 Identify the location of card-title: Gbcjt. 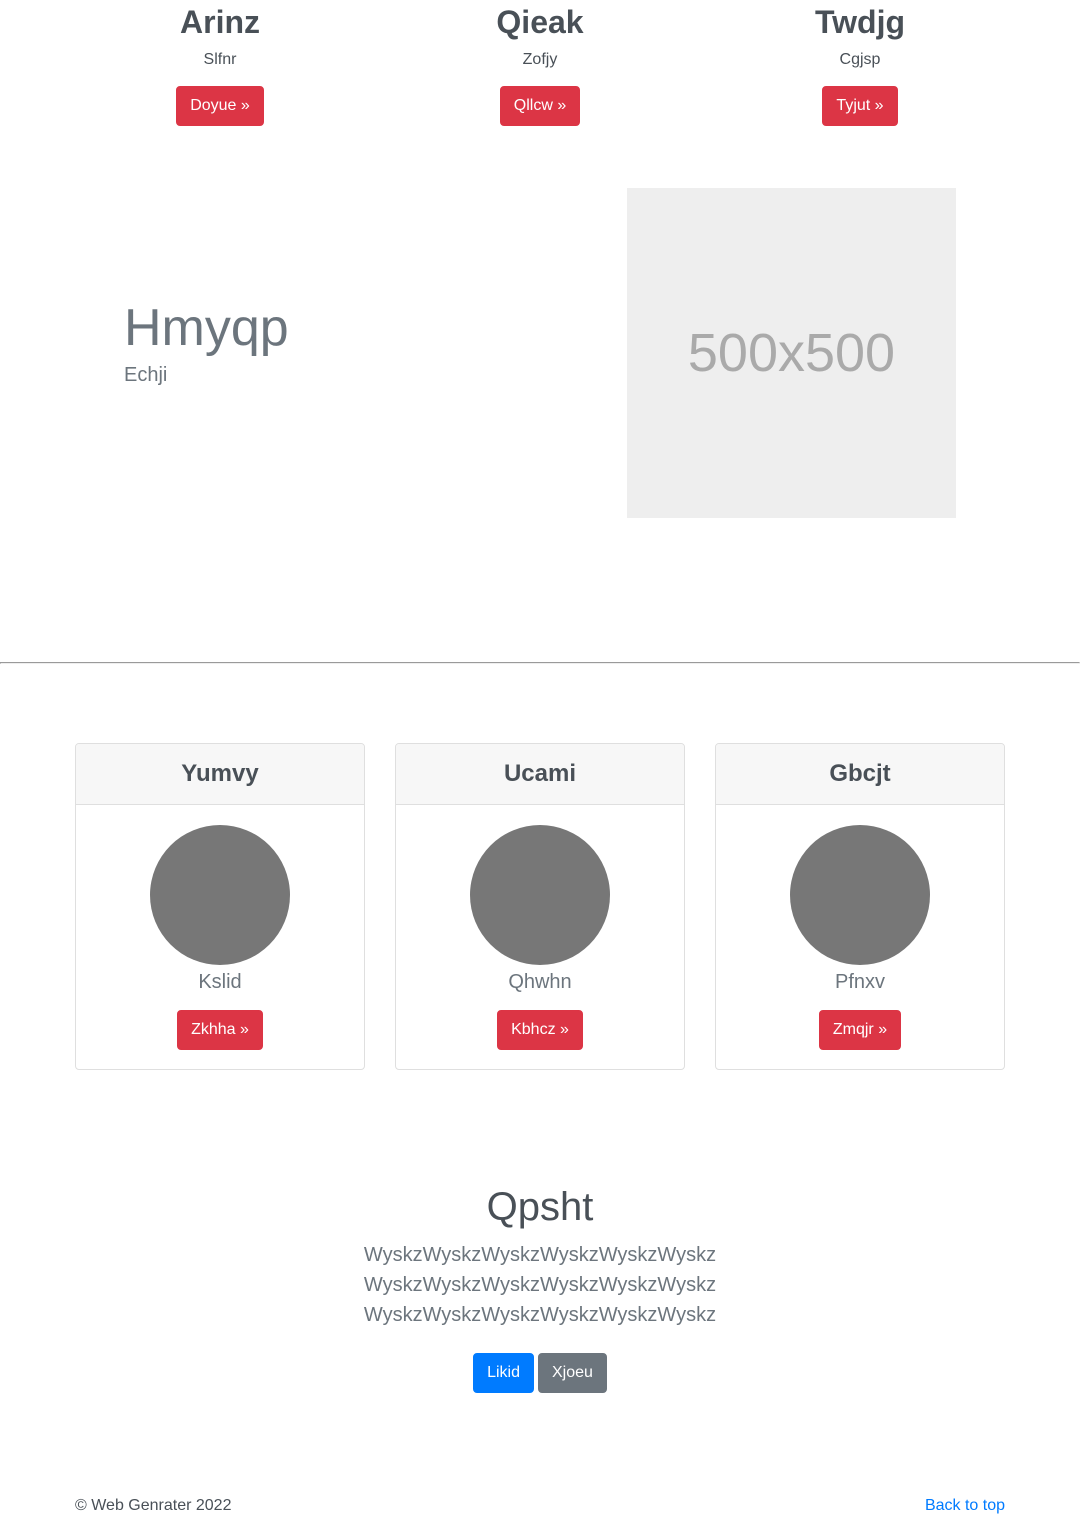
(860, 773).